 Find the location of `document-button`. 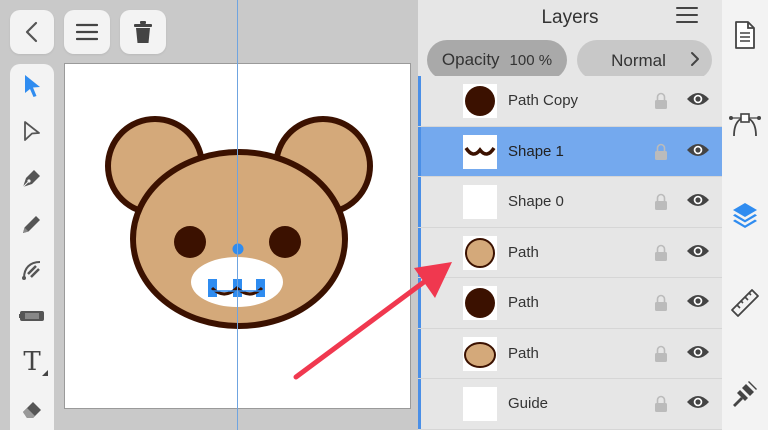

document-button is located at coordinates (745, 35).